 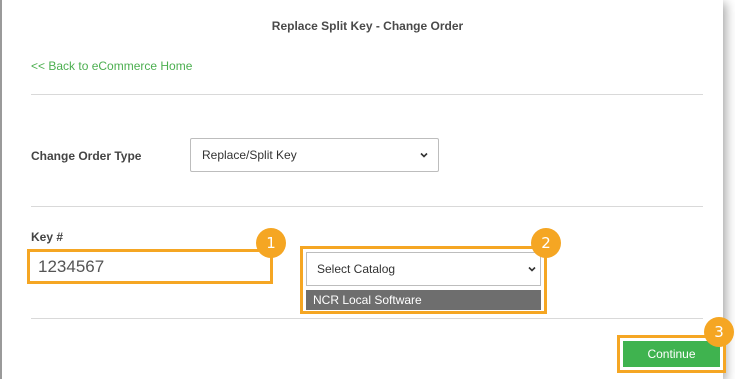 I want to click on key-number-input: 1234567, so click(x=150, y=266).